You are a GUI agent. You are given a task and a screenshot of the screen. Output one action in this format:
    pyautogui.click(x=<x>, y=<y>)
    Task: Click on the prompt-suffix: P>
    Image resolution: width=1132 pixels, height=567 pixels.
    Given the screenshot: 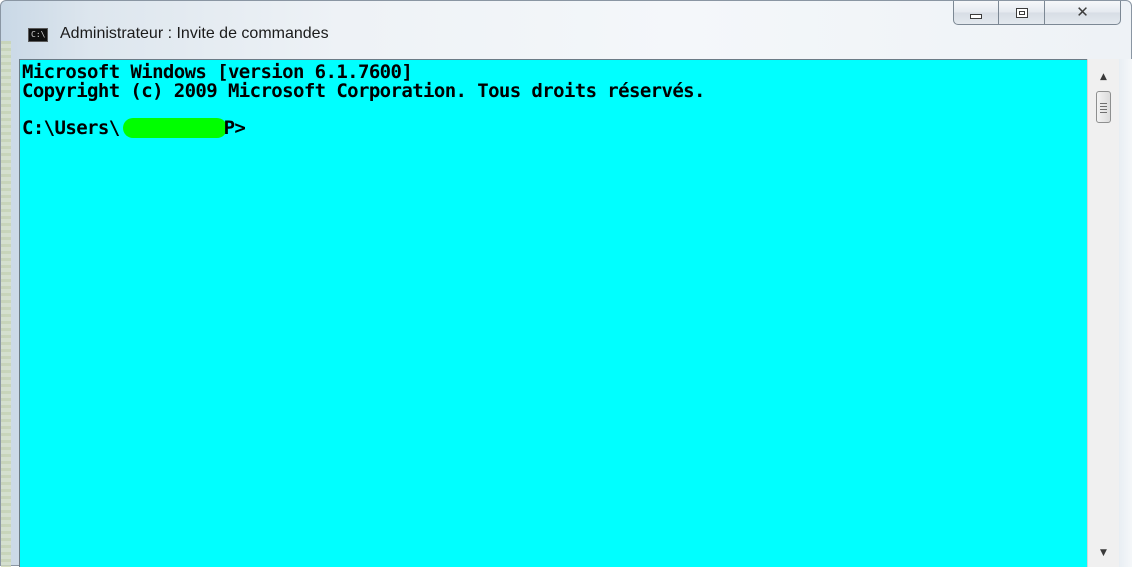 What is the action you would take?
    pyautogui.click(x=234, y=128)
    